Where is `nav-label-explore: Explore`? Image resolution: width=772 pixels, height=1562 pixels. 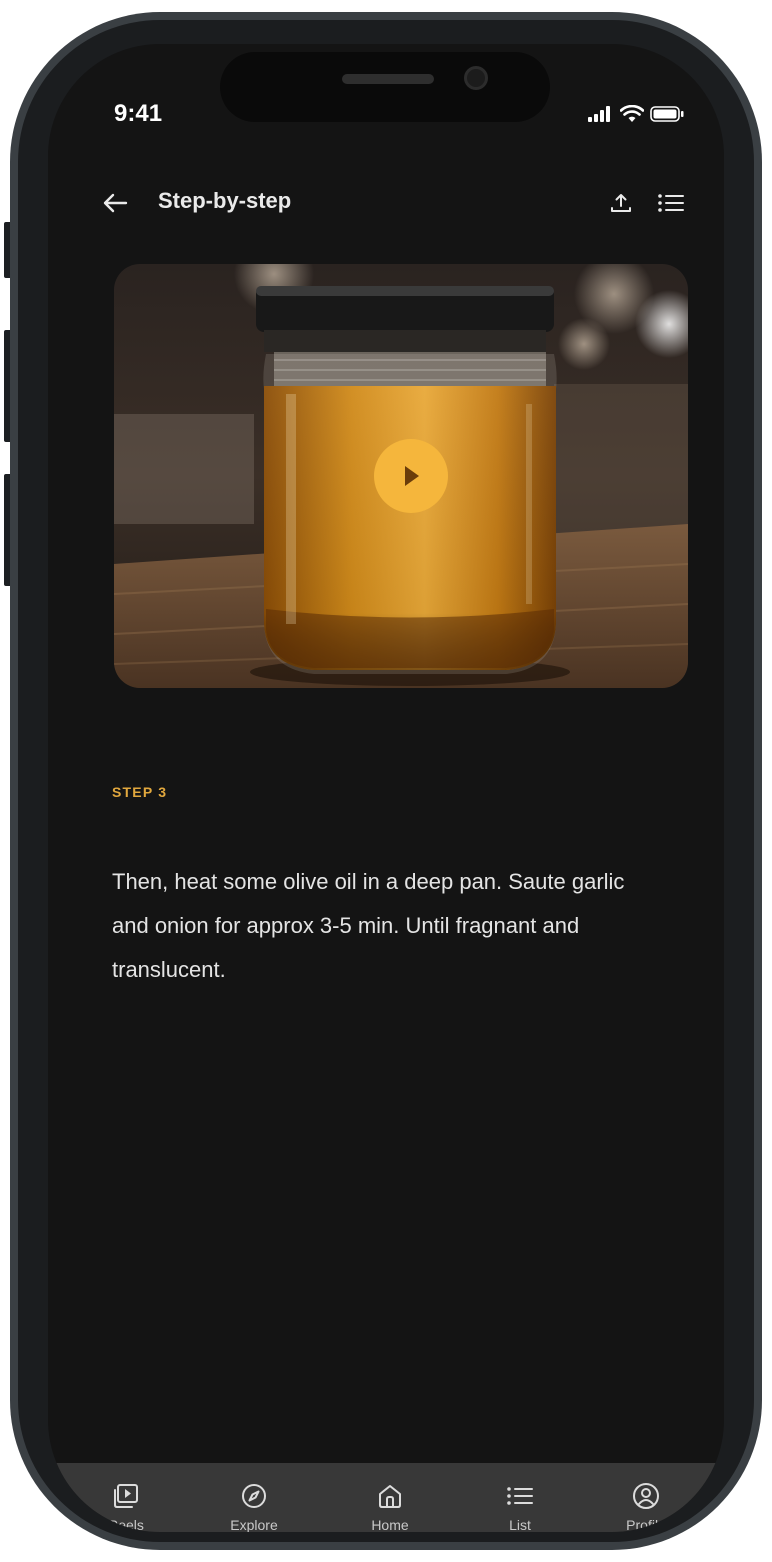 nav-label-explore: Explore is located at coordinates (254, 1524).